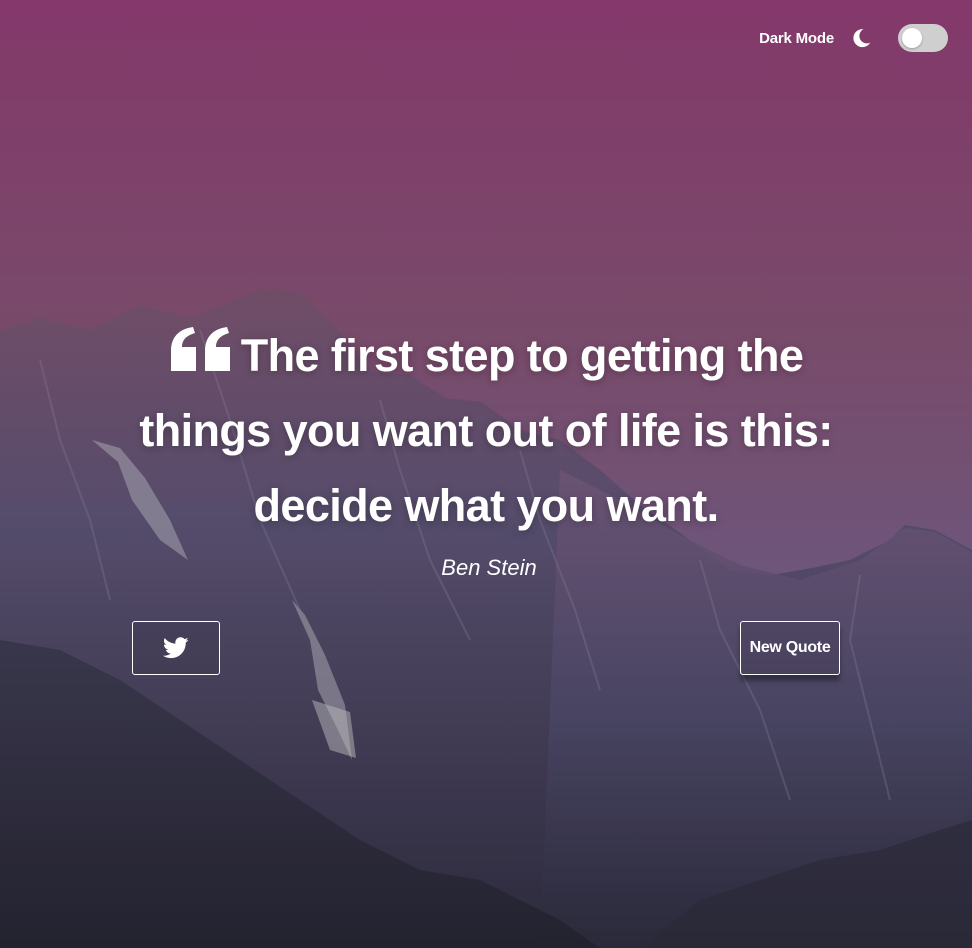 The width and height of the screenshot is (972, 948). What do you see at coordinates (486, 651) in the screenshot?
I see `button-row: New Quote` at bounding box center [486, 651].